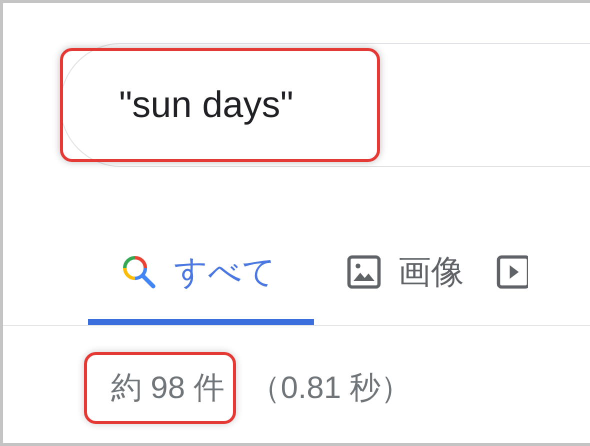 The width and height of the screenshot is (590, 446). I want to click on search-tab: すべて, so click(201, 275).